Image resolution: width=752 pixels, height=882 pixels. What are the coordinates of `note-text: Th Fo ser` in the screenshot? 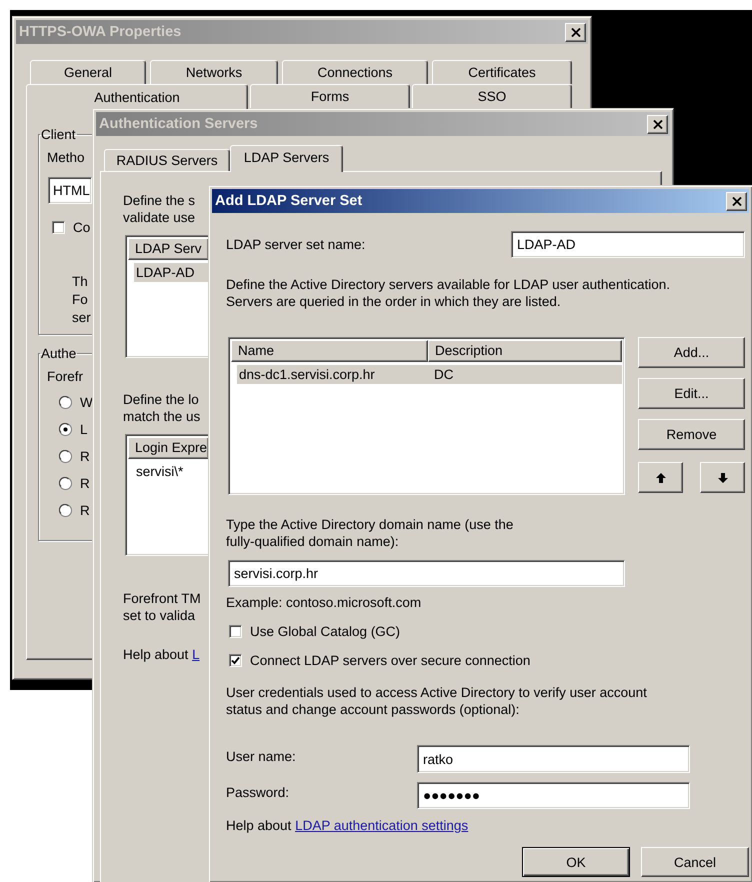 It's located at (81, 300).